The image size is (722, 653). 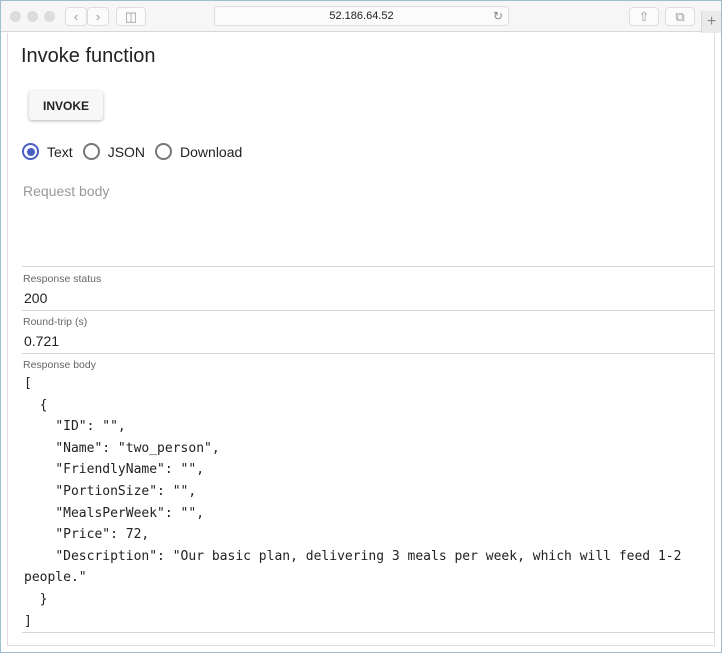 What do you see at coordinates (88, 56) in the screenshot?
I see `page-title: Invoke function` at bounding box center [88, 56].